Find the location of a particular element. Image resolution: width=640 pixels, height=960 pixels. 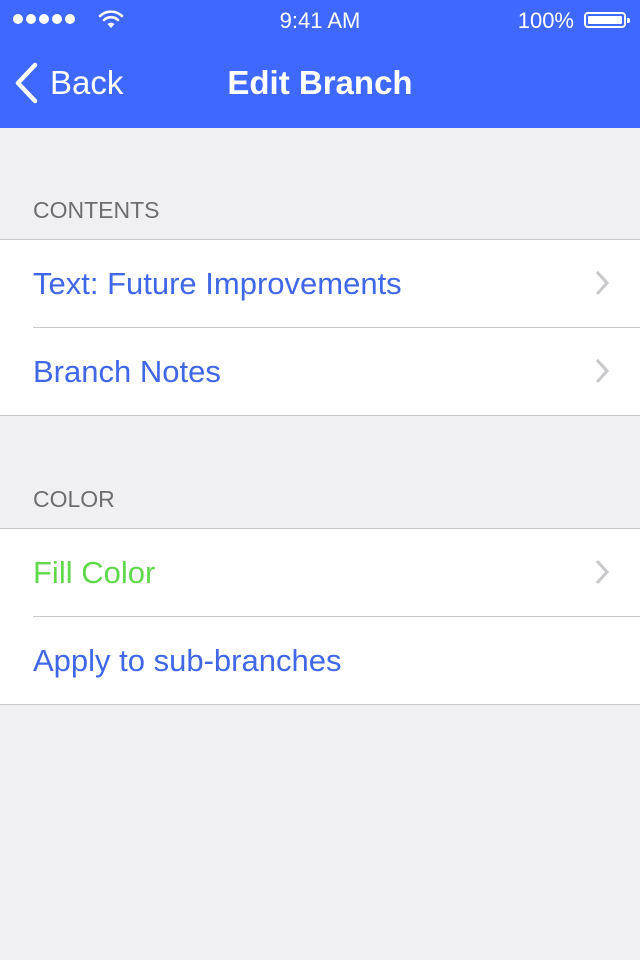

navigation-bar: Back Edit Branch is located at coordinates (320, 84).